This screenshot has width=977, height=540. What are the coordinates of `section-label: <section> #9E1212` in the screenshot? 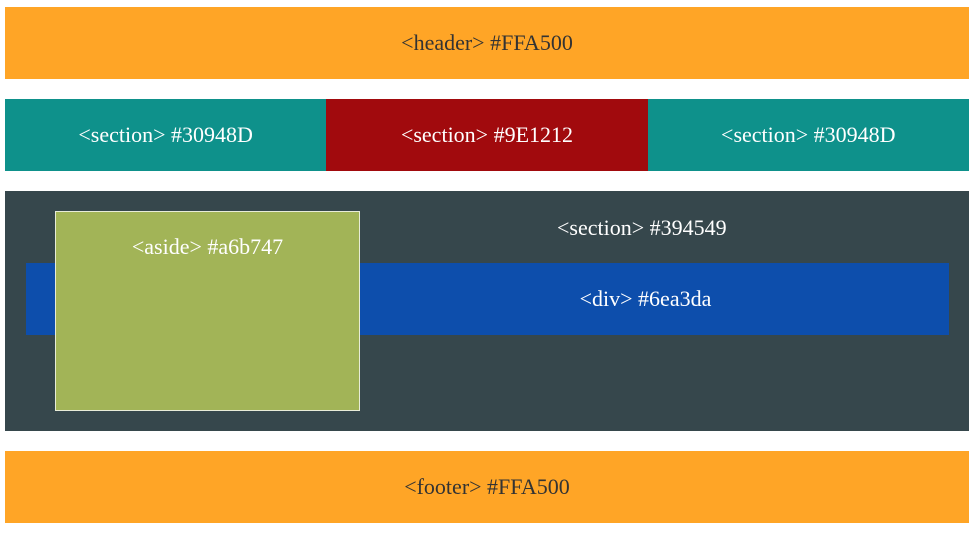 It's located at (487, 134).